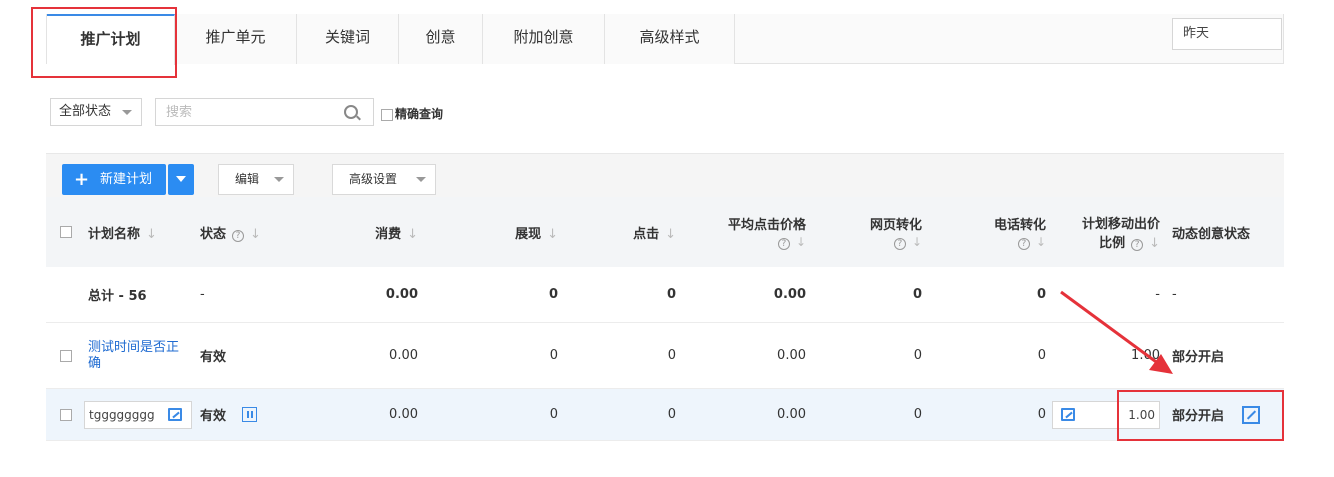 This screenshot has height=477, width=1334. I want to click on col-mobile-ratio-label2: 比例, so click(1112, 243).